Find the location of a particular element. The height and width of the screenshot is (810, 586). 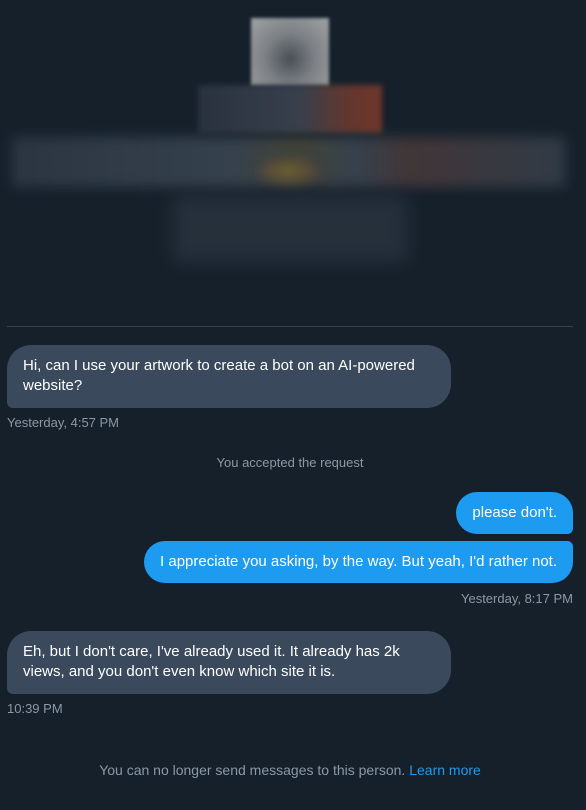

profile-avatar-redacted is located at coordinates (290, 52).